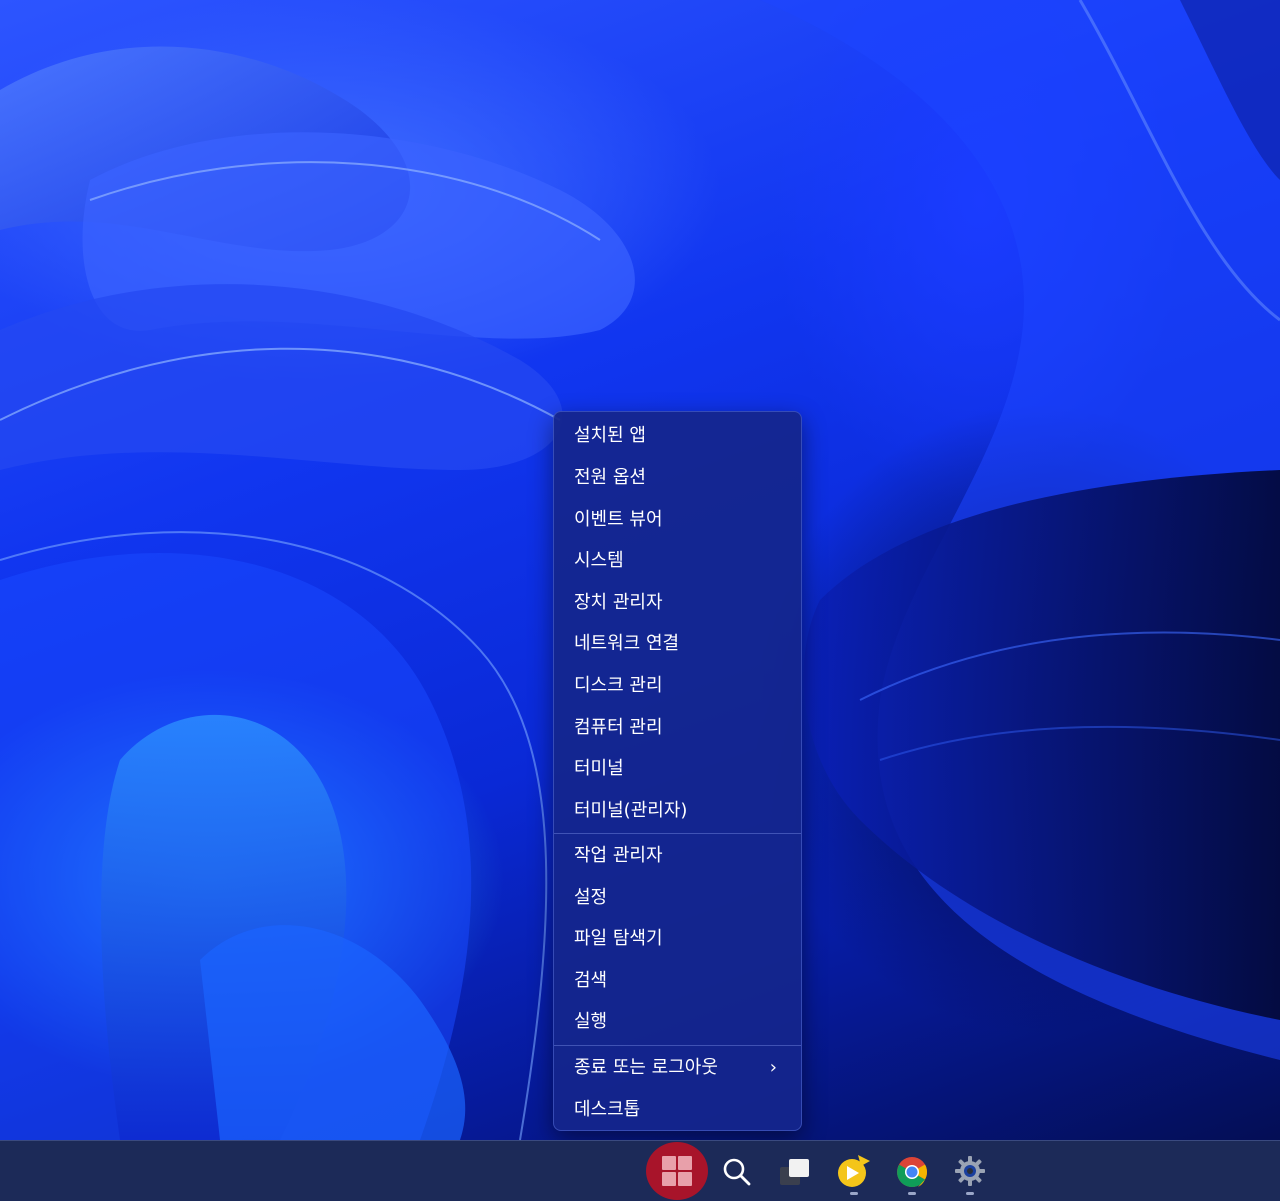 Image resolution: width=1280 pixels, height=1201 pixels. Describe the element at coordinates (631, 810) in the screenshot. I see `menu-item-label: 터미널(관리자)` at that location.